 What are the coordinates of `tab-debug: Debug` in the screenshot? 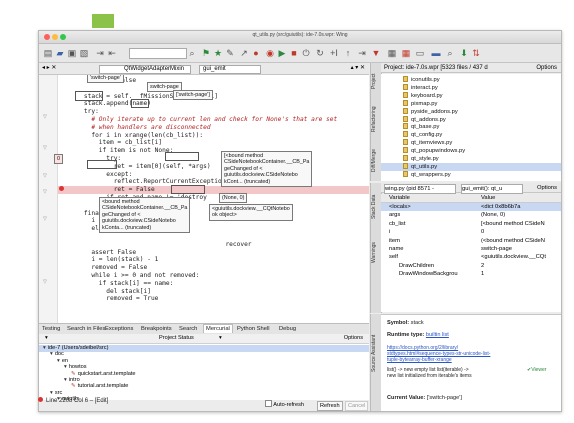 It's located at (287, 329).